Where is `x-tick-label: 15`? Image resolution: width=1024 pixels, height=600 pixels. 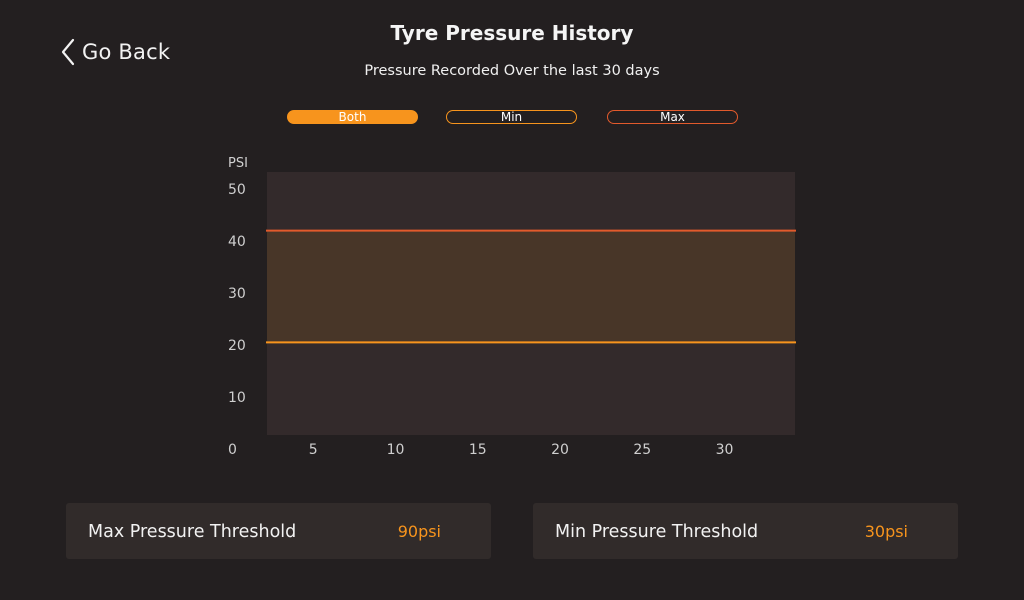
x-tick-label: 15 is located at coordinates (478, 450).